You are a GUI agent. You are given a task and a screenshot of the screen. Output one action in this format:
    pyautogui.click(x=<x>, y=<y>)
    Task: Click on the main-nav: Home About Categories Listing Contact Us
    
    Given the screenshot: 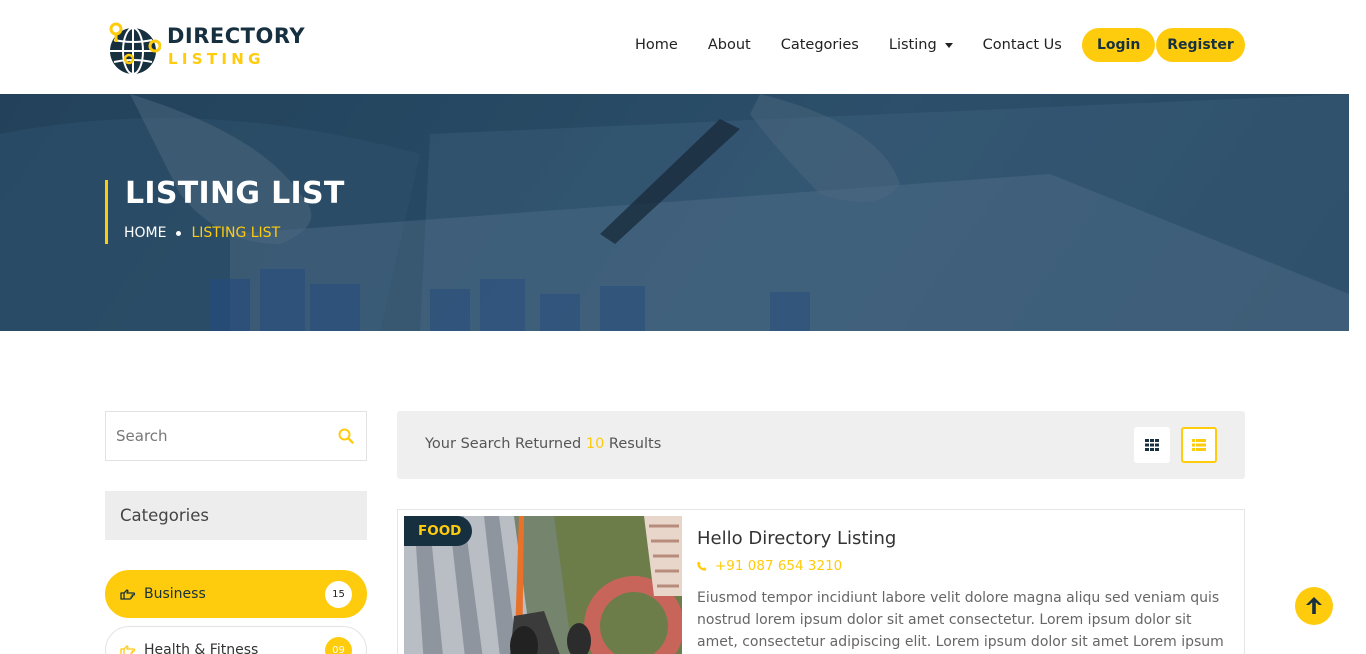 What is the action you would take?
    pyautogui.click(x=856, y=45)
    